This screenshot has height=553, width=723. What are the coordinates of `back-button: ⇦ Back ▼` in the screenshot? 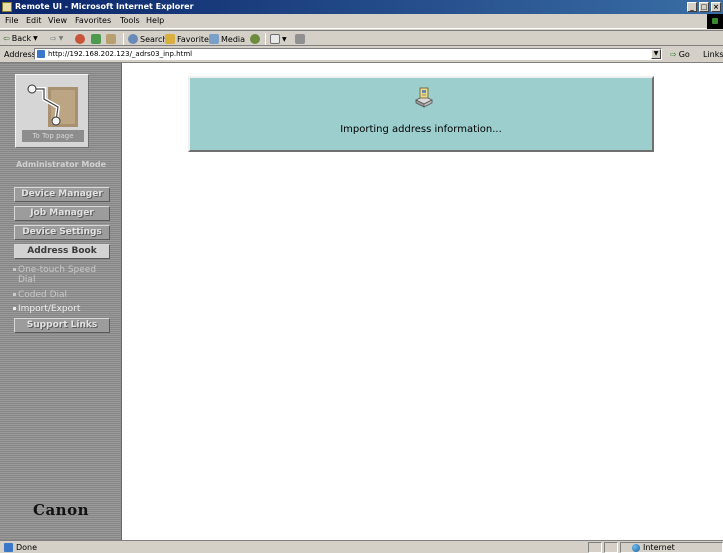 It's located at (20, 38).